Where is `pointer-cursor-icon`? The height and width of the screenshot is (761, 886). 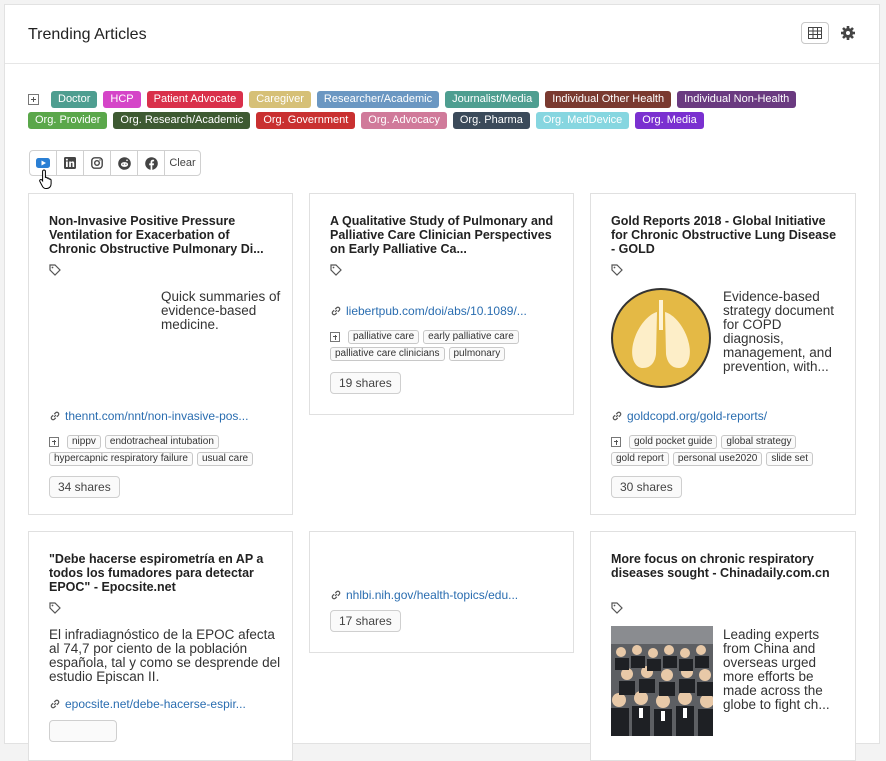
pointer-cursor-icon is located at coordinates (45, 179).